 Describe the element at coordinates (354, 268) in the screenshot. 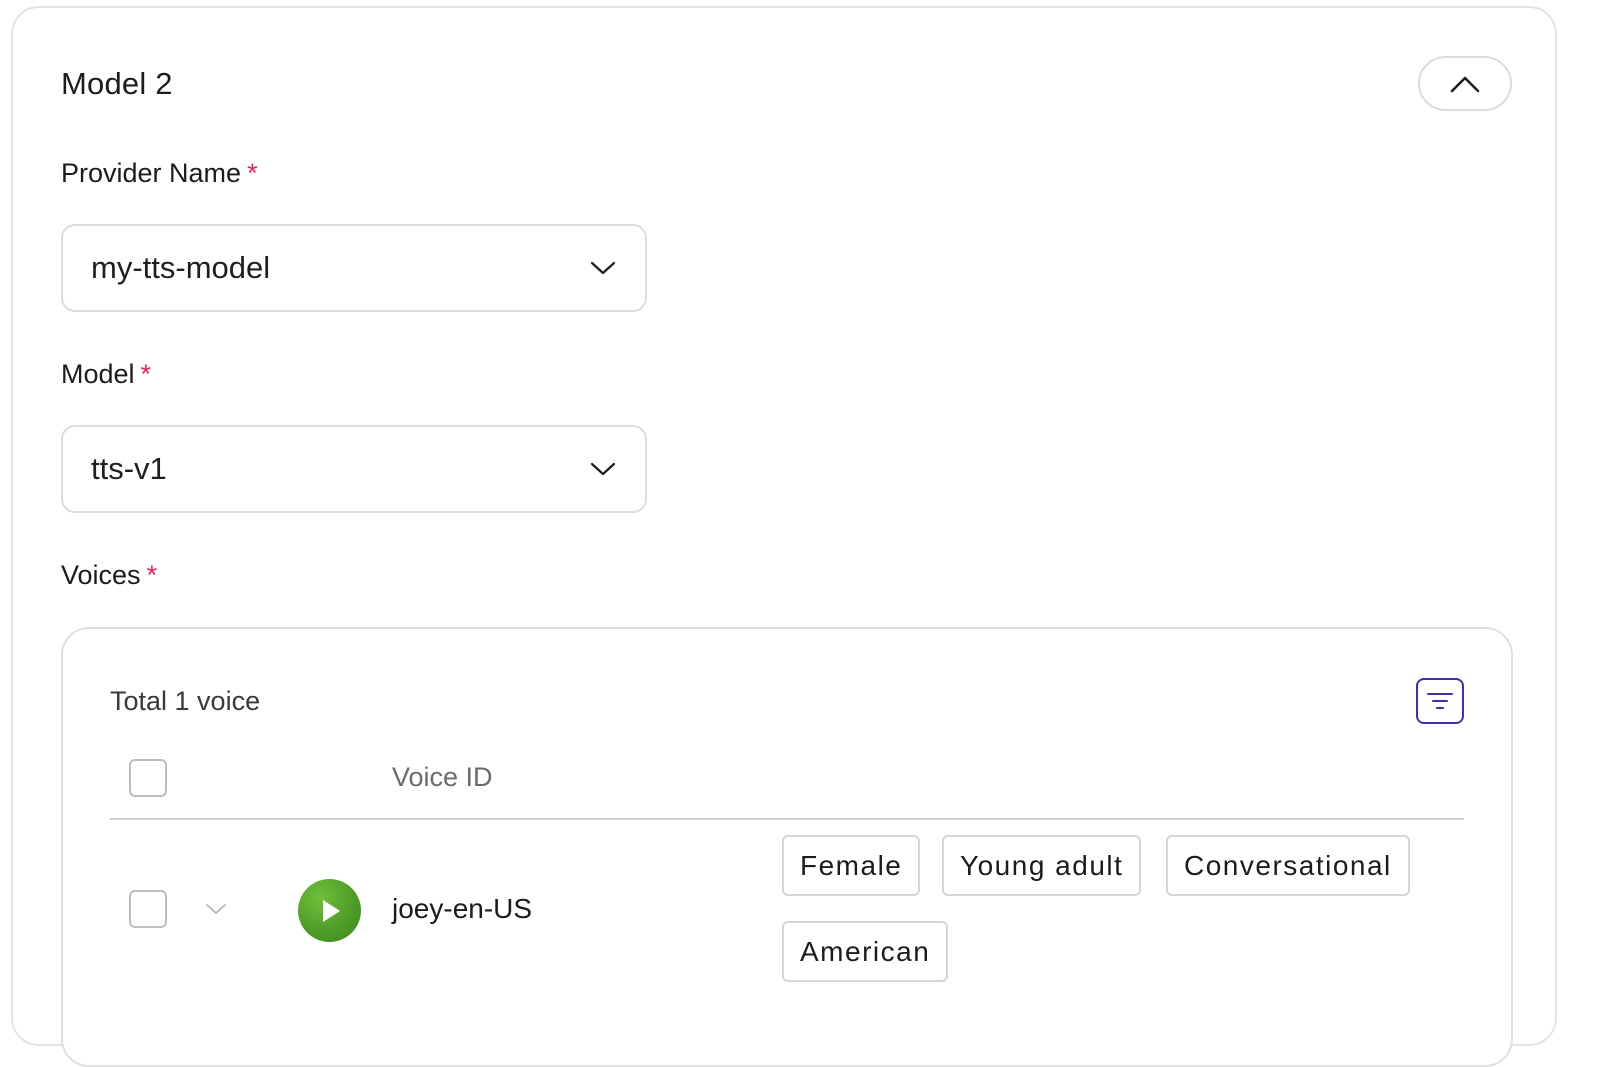

I see `provider-name-select: my-tts-model` at that location.